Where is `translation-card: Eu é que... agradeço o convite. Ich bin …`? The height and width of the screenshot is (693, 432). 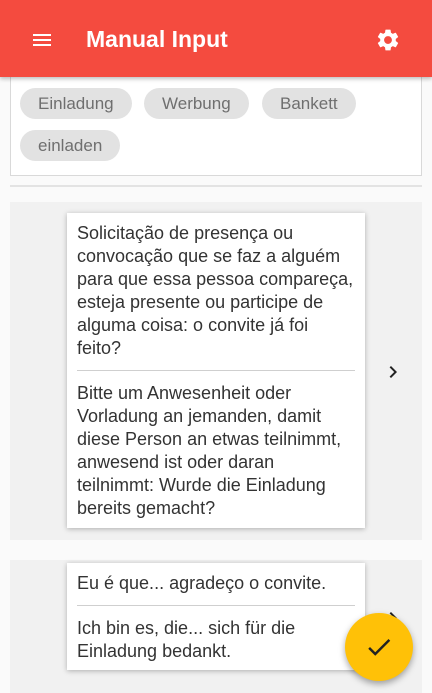
translation-card: Eu é que... agradeço o convite. Ich bin … is located at coordinates (216, 616).